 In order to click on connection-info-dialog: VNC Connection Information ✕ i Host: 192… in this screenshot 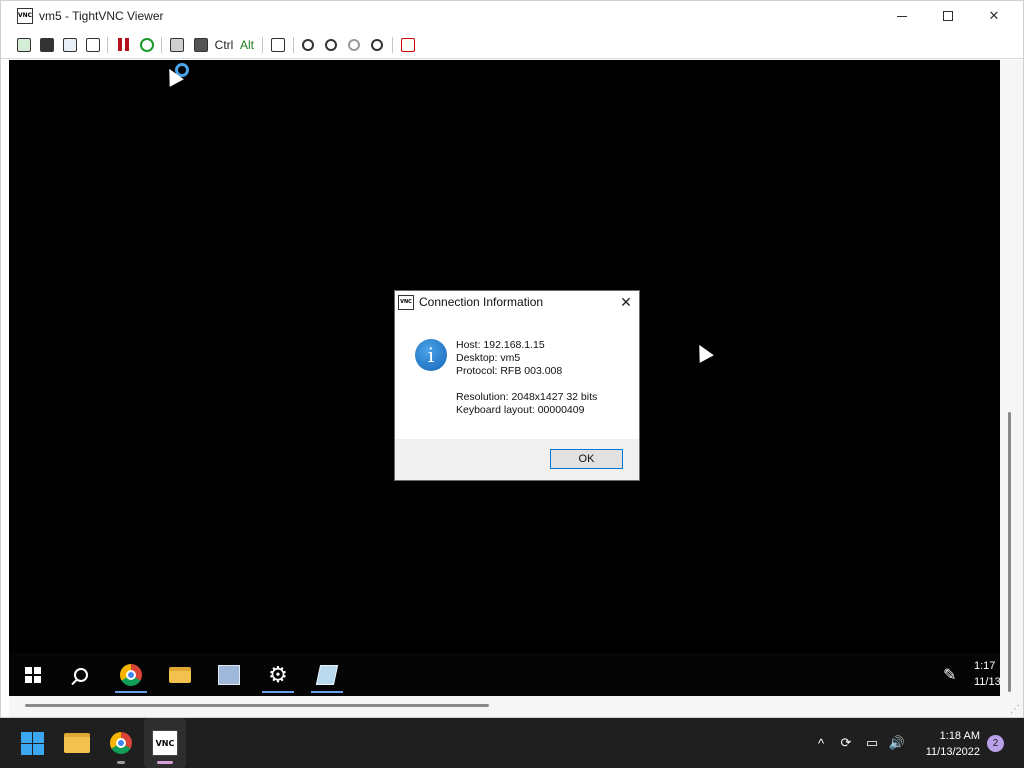, I will do `click(517, 385)`.